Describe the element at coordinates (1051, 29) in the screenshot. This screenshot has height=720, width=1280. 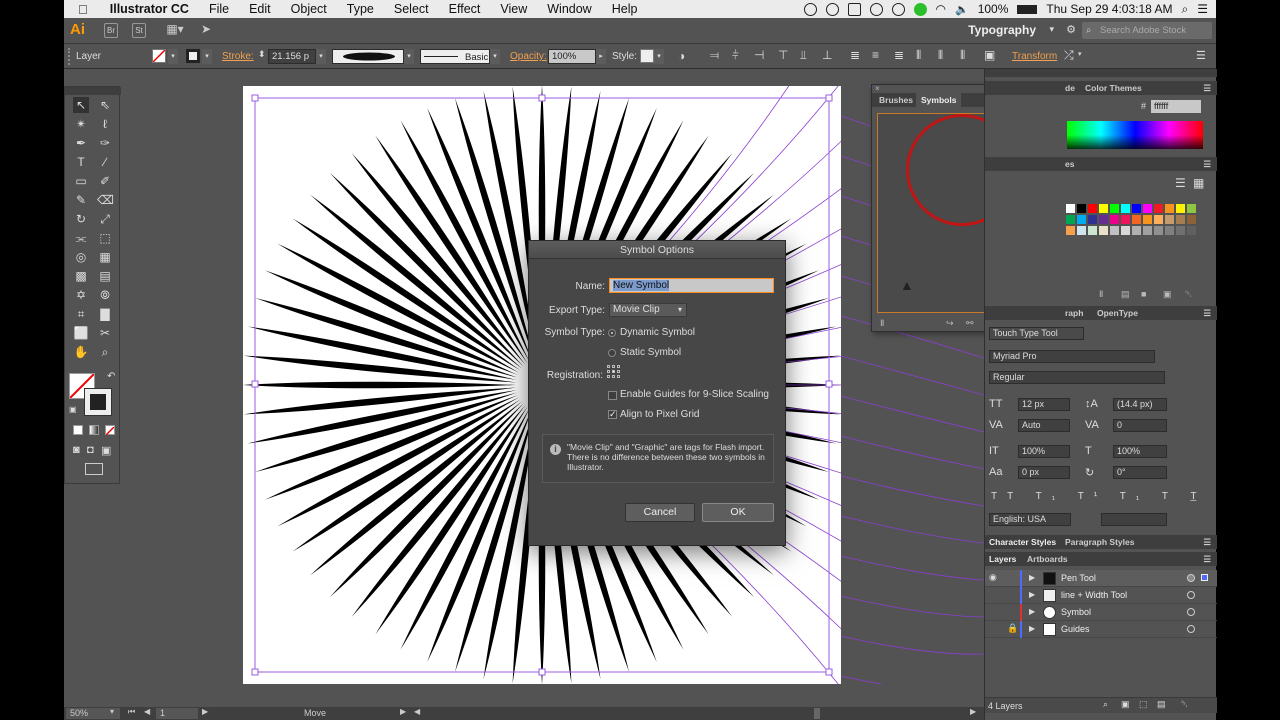
I see `workspace-chevron-icon: ▾` at that location.